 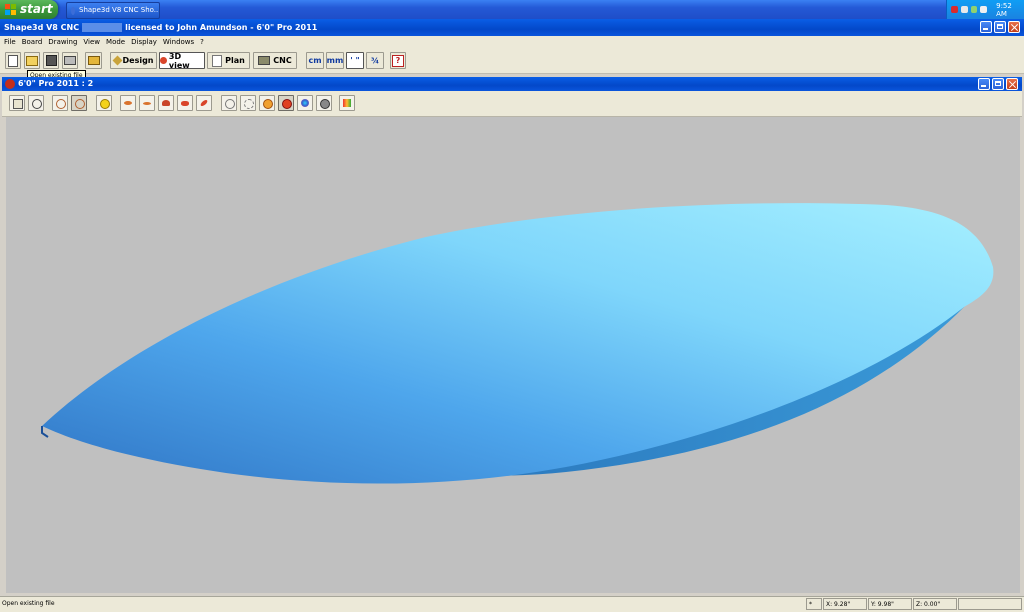 I want to click on maximize-button, so click(x=1000, y=27).